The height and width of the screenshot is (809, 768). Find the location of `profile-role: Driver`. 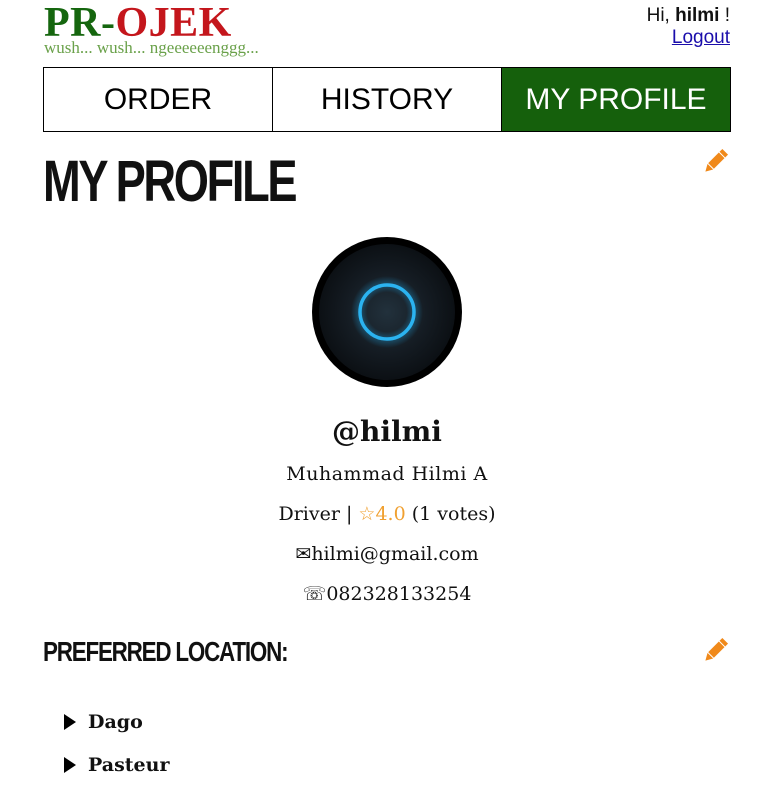

profile-role: Driver is located at coordinates (309, 514).